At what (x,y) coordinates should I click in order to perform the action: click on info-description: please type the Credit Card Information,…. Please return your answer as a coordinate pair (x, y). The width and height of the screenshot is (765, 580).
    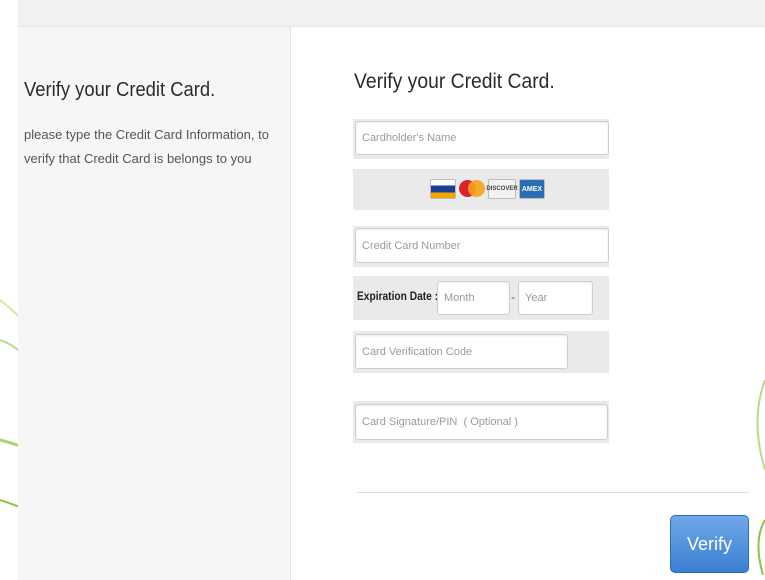
    Looking at the image, I should click on (146, 146).